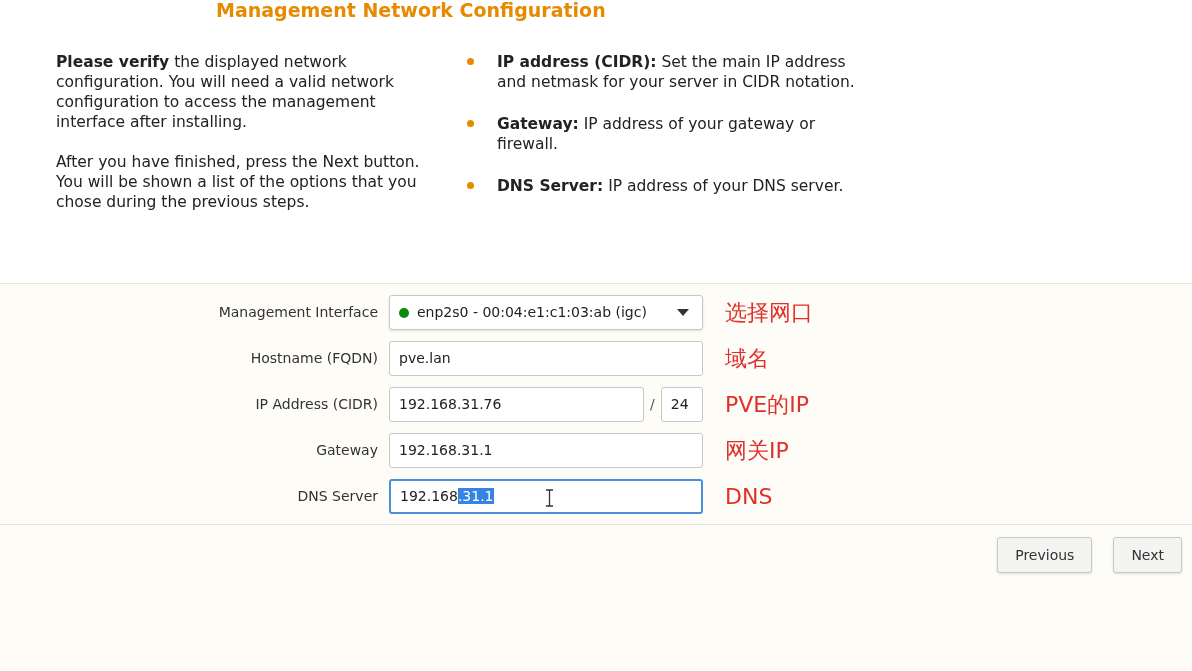  I want to click on field-label: DNS Server, so click(337, 496).